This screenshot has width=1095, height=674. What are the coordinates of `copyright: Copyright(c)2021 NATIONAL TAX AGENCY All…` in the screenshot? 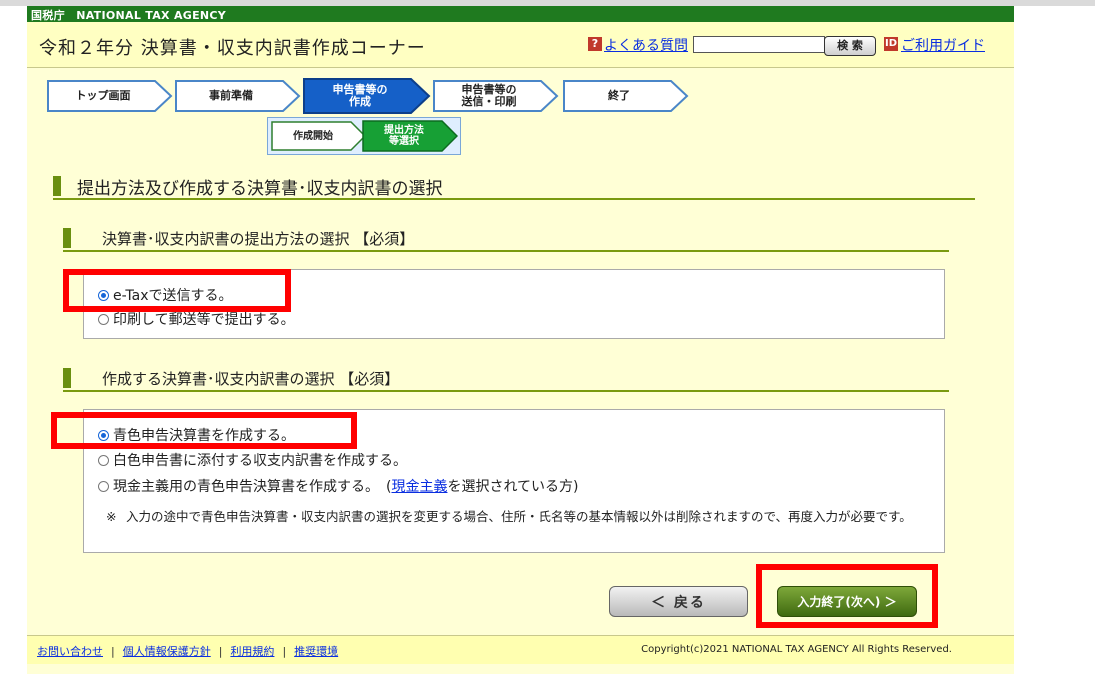 It's located at (796, 649).